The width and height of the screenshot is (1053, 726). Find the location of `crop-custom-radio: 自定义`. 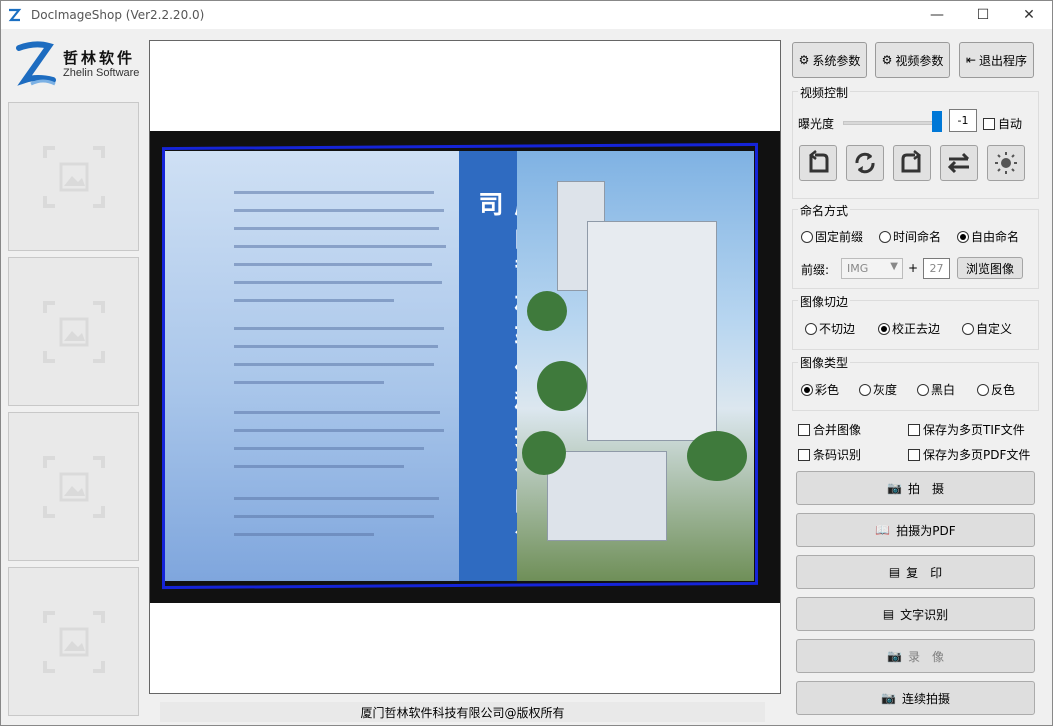

crop-custom-radio: 自定义 is located at coordinates (987, 328).